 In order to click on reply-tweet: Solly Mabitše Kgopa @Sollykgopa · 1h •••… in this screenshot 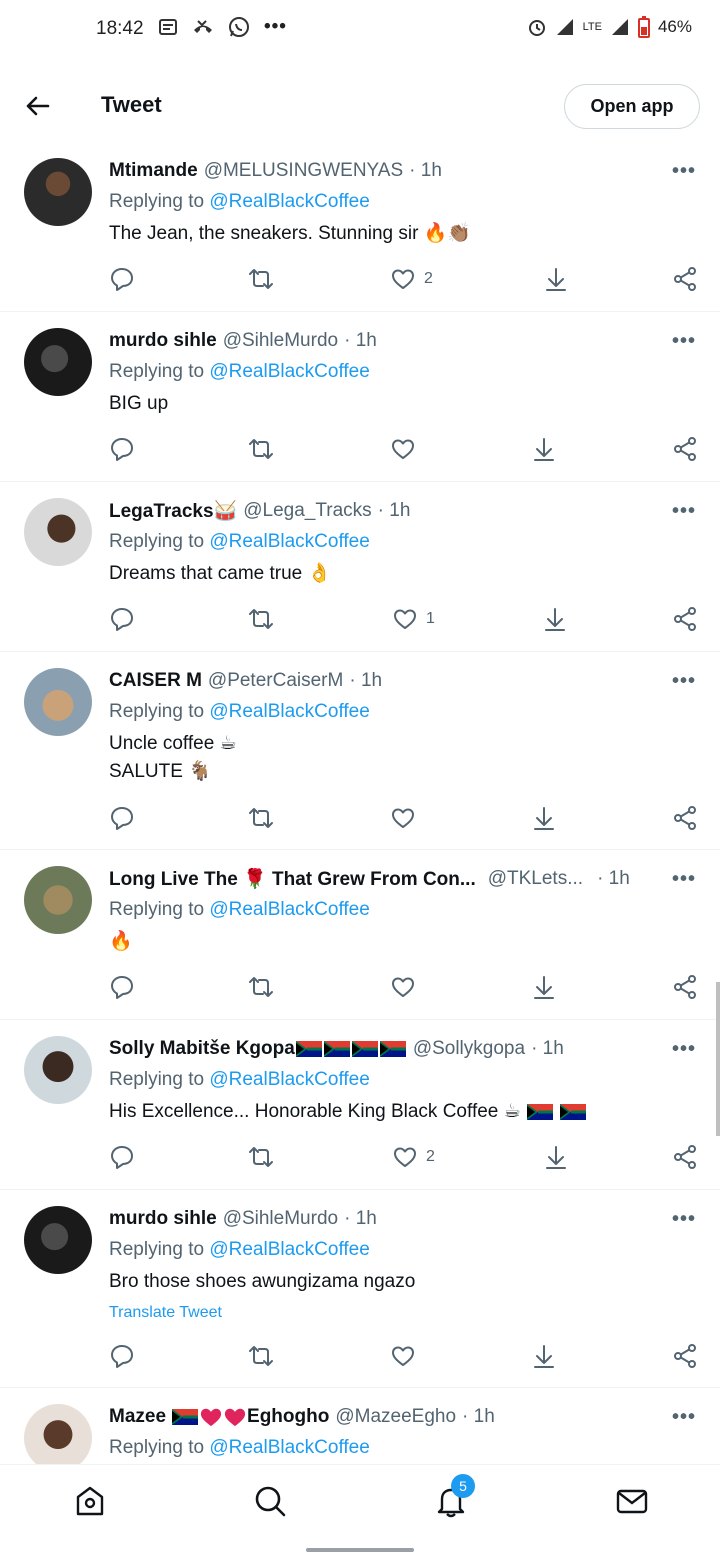, I will do `click(360, 1105)`.